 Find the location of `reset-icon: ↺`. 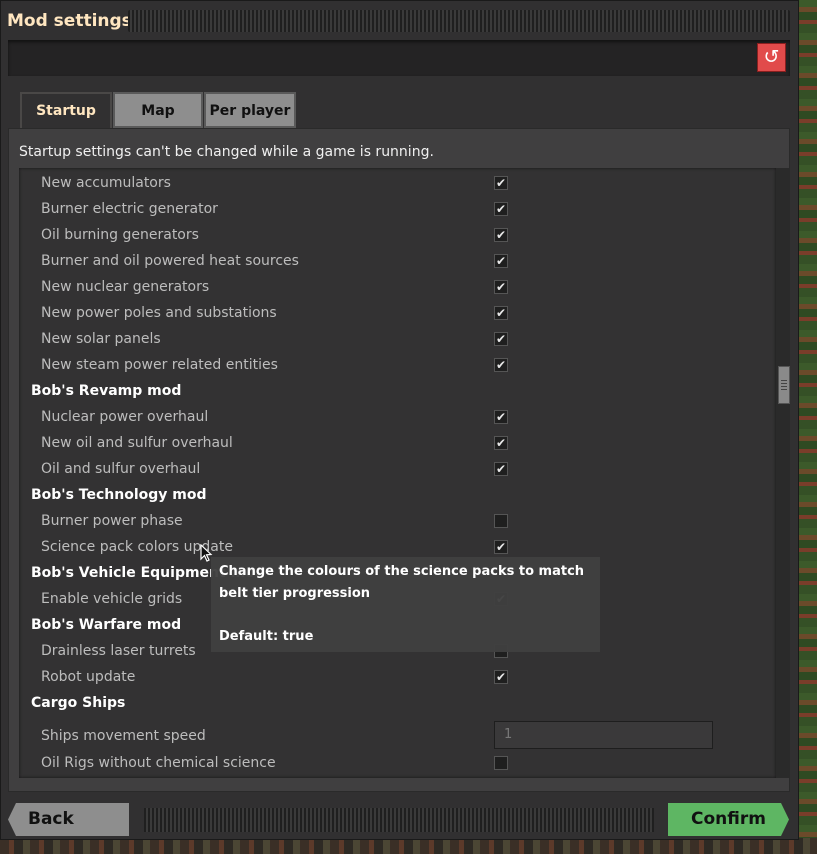

reset-icon: ↺ is located at coordinates (771, 57).